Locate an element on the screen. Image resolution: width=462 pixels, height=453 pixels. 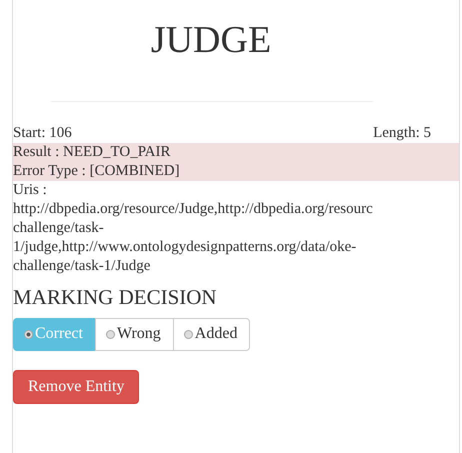
uri-text: challenge/task-1/Judge is located at coordinates (81, 266).